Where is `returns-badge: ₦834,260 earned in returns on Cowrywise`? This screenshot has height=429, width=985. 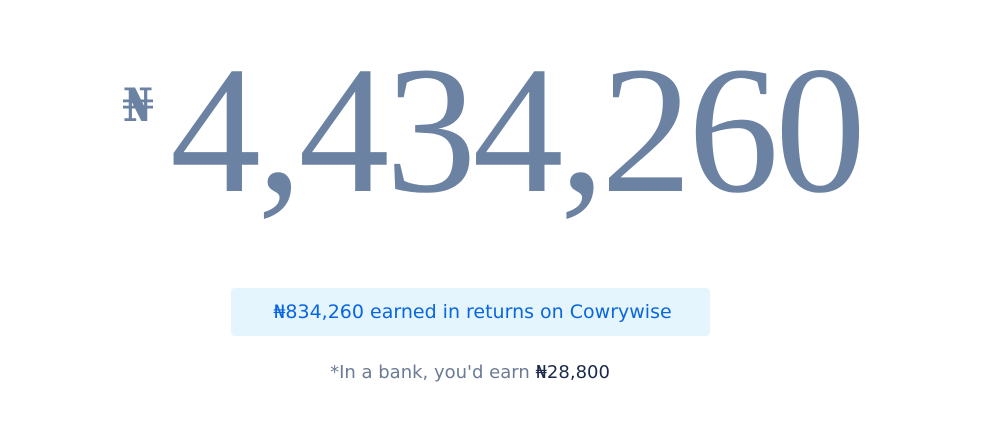
returns-badge: ₦834,260 earned in returns on Cowrywise is located at coordinates (470, 312).